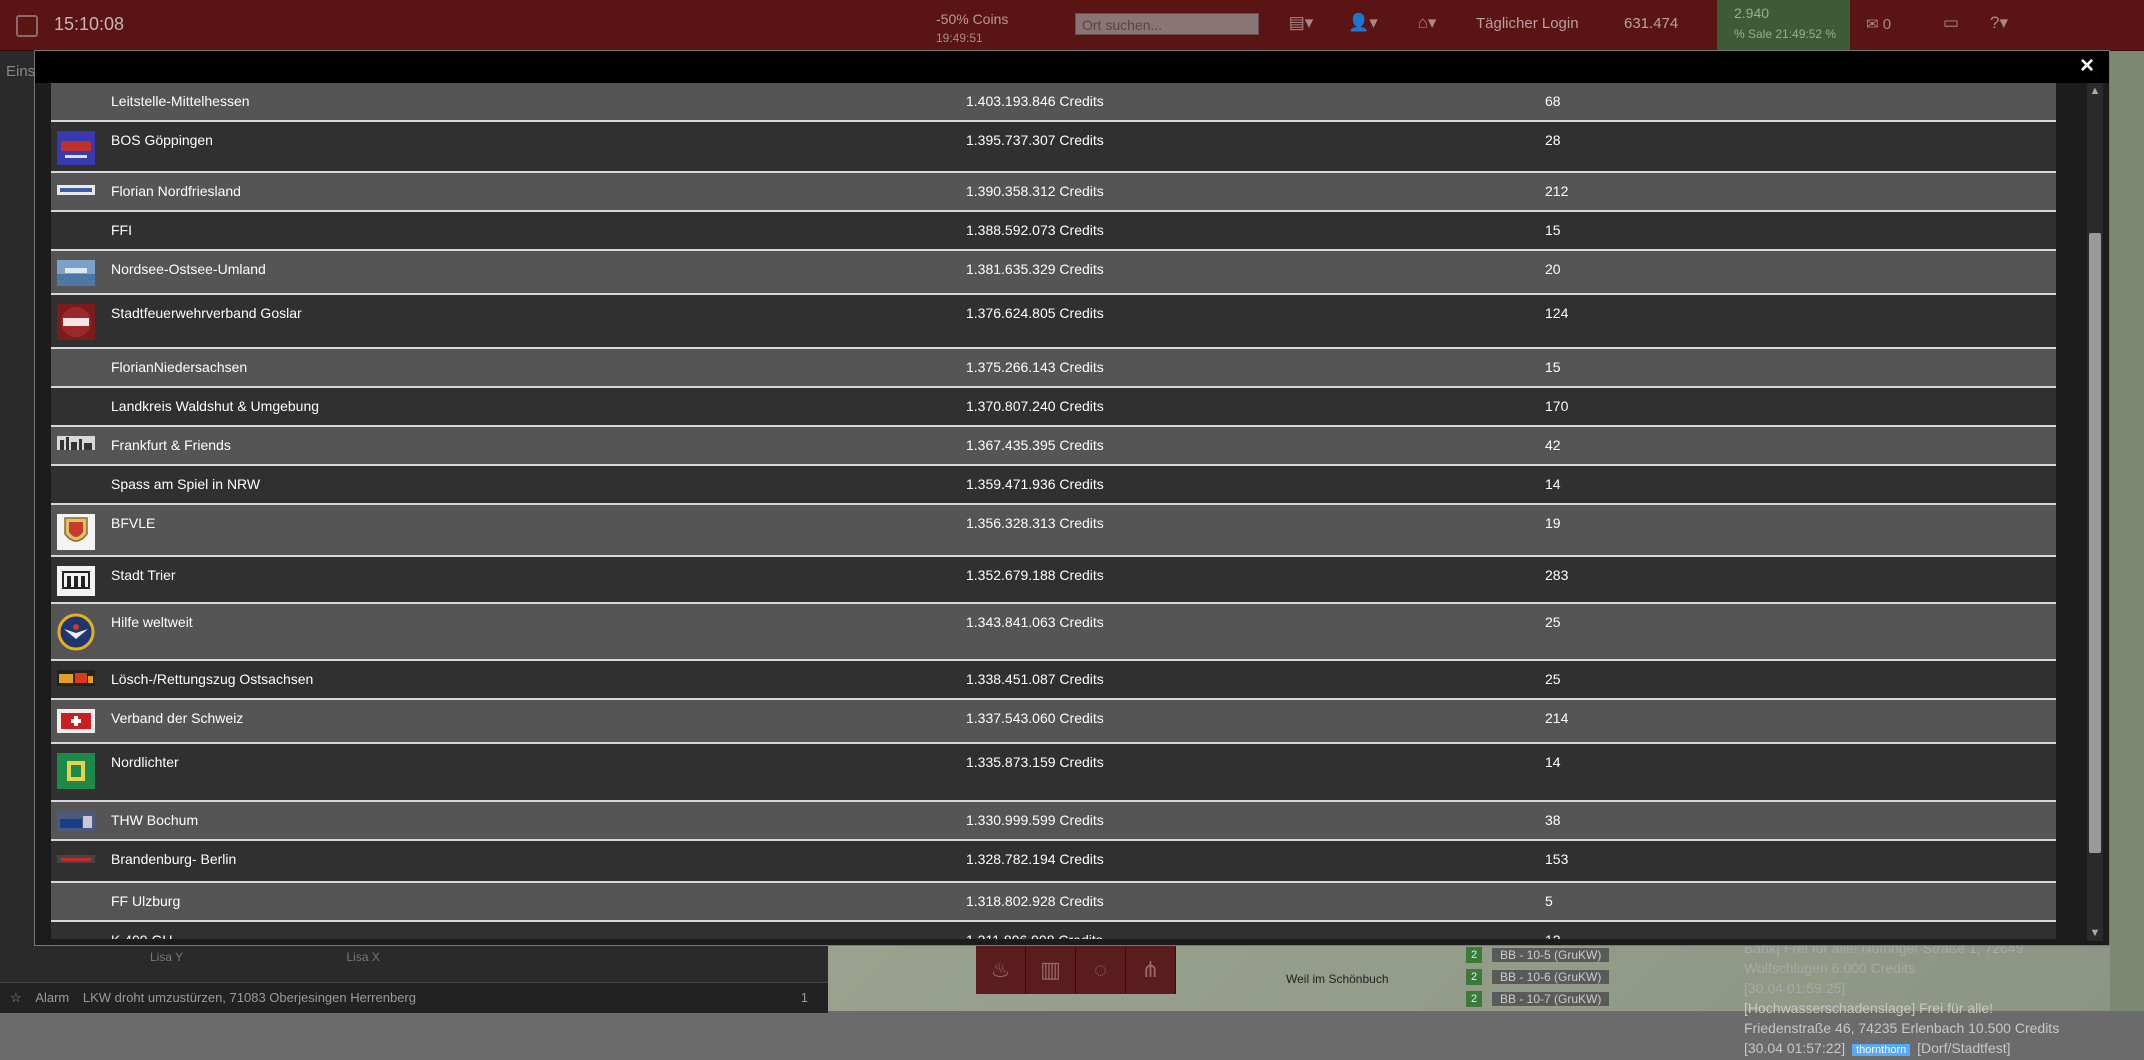 Image resolution: width=2144 pixels, height=1060 pixels. What do you see at coordinates (1557, 191) in the screenshot?
I see `alliance-members: 212` at bounding box center [1557, 191].